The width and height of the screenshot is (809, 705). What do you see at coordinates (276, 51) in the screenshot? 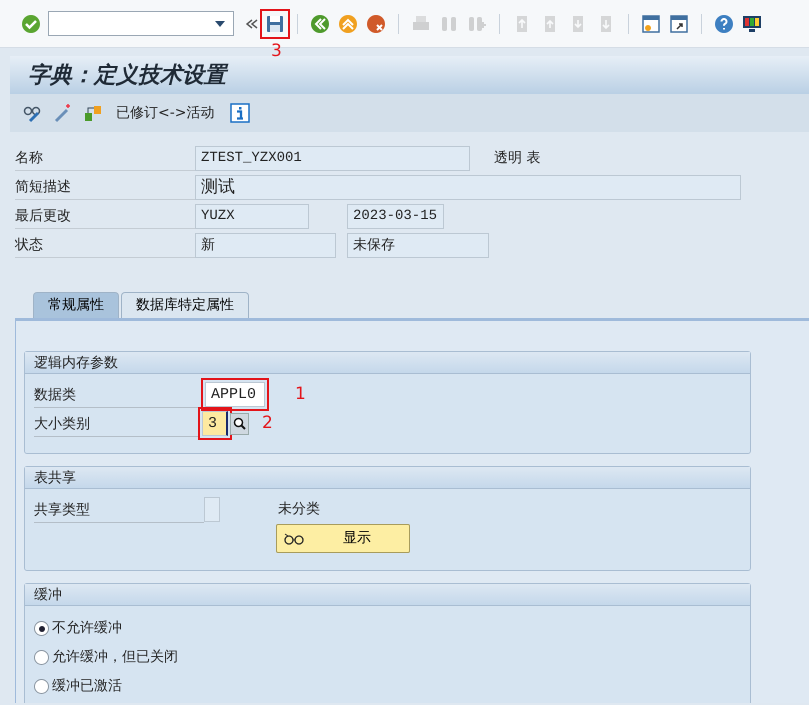
I see `annotation-number: 3` at bounding box center [276, 51].